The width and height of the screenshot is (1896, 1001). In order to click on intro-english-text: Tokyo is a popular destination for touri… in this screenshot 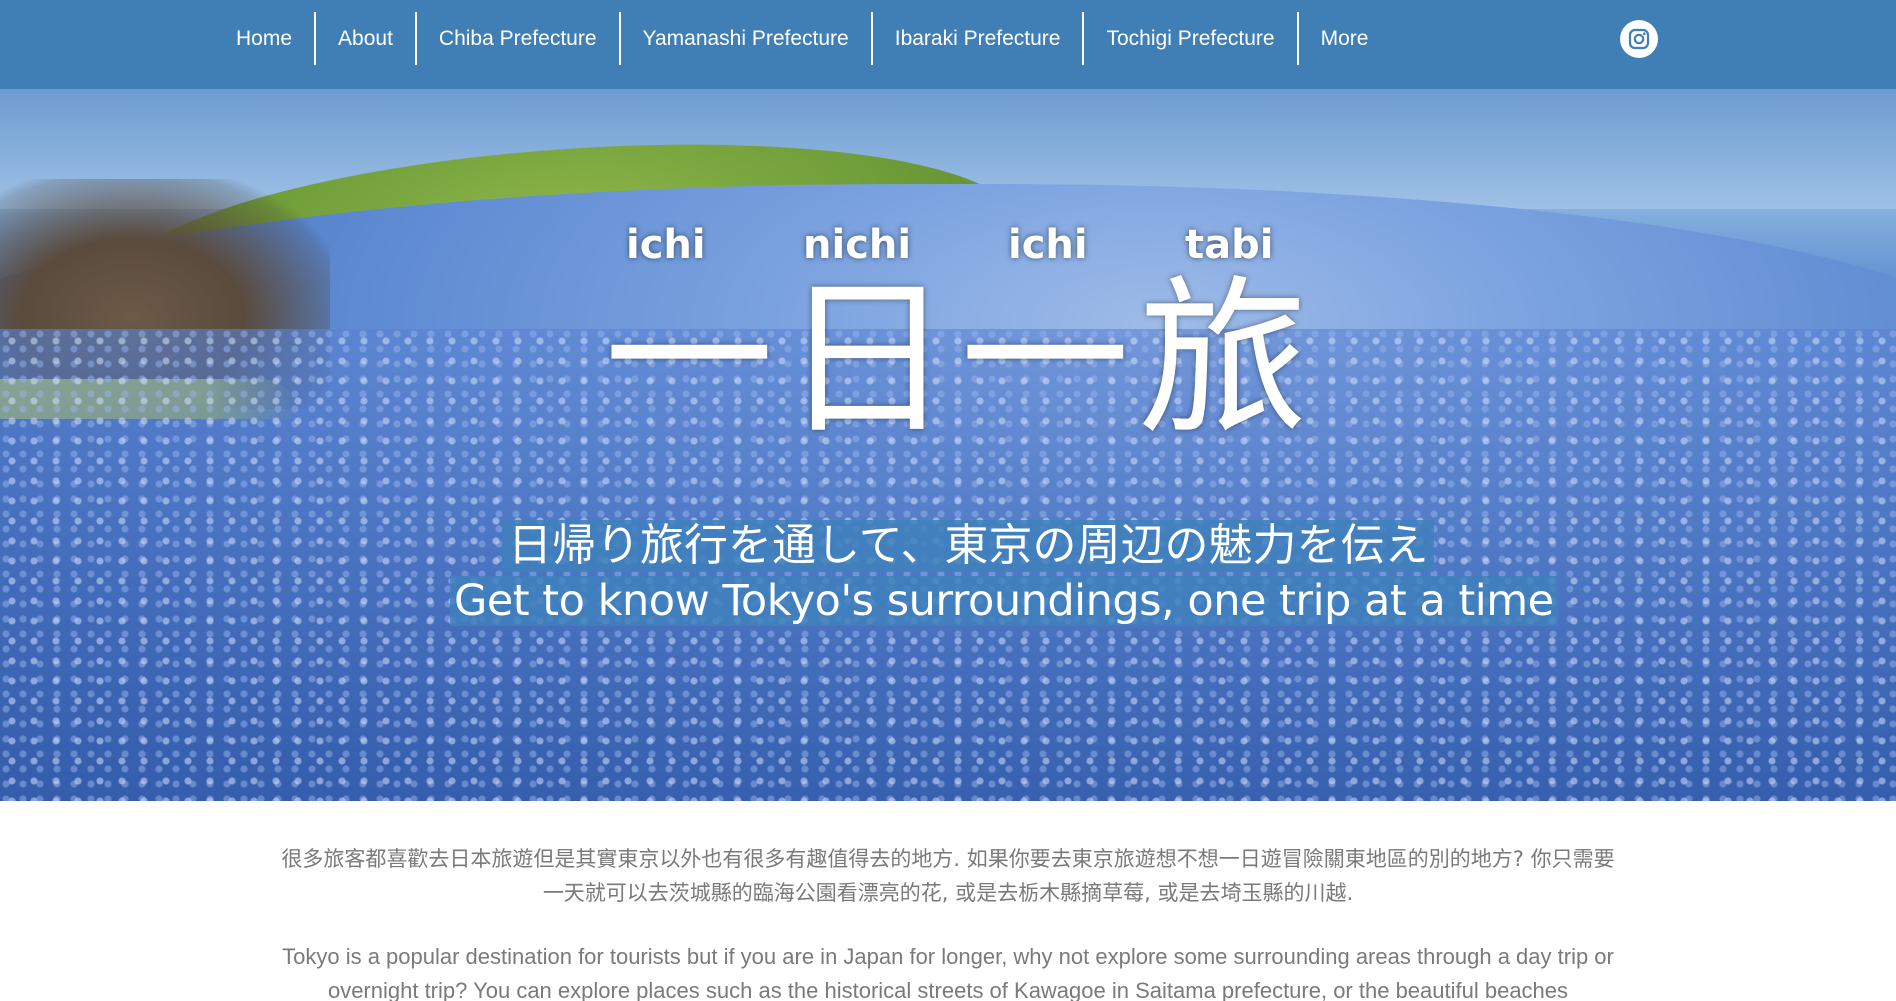, I will do `click(948, 972)`.